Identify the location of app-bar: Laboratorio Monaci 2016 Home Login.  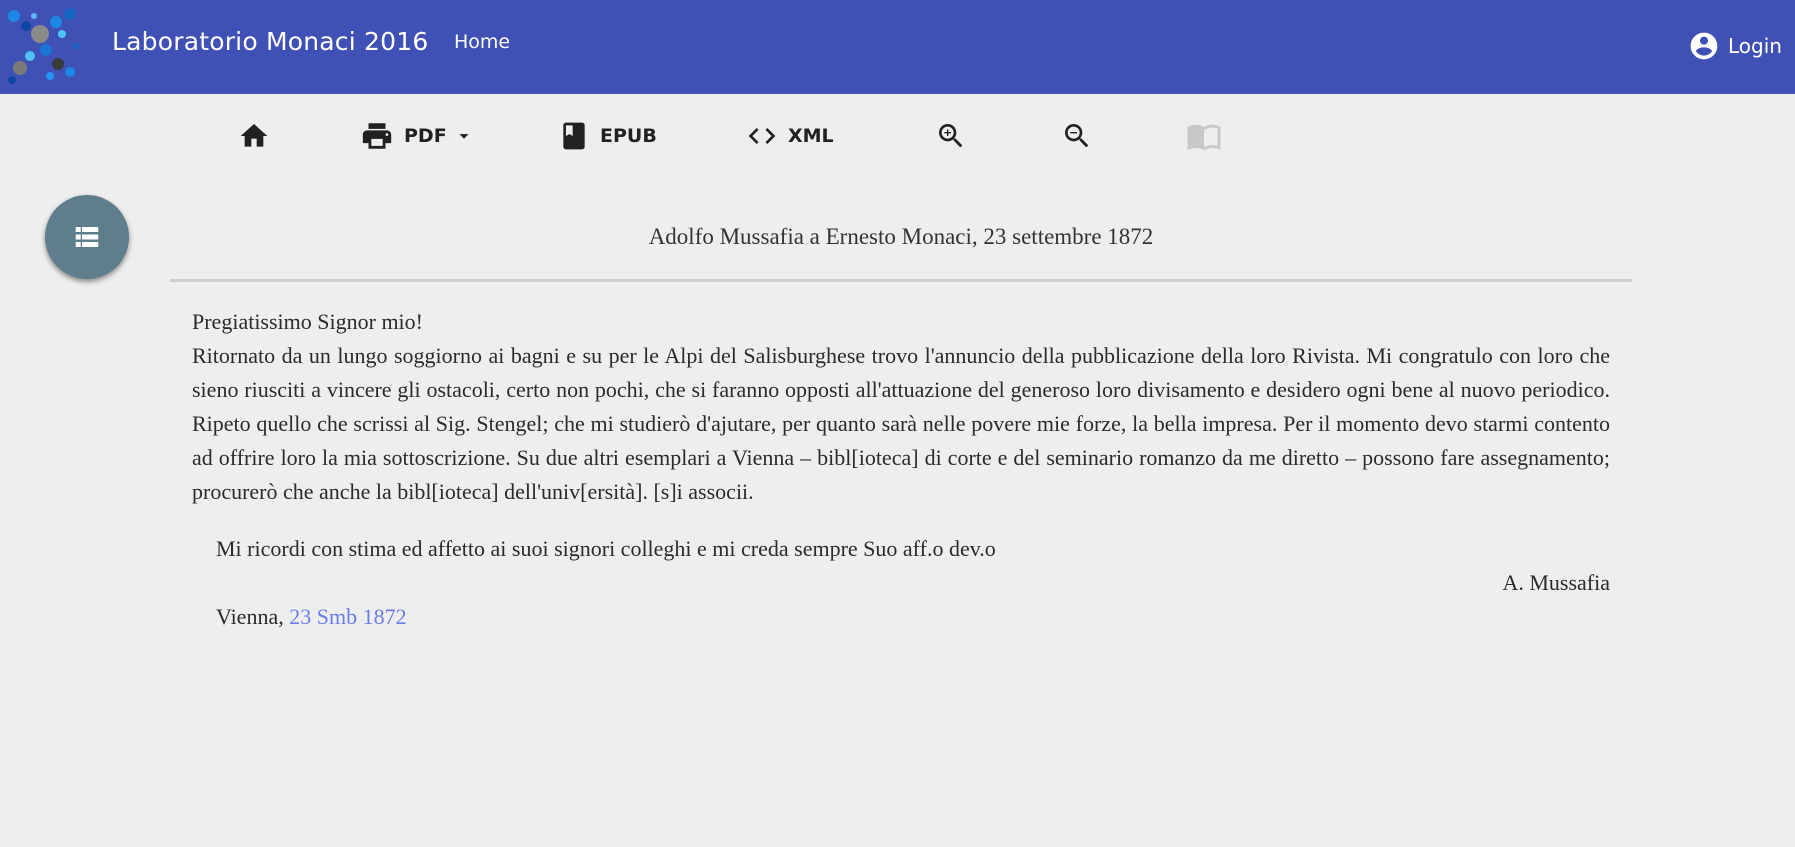
(897, 47).